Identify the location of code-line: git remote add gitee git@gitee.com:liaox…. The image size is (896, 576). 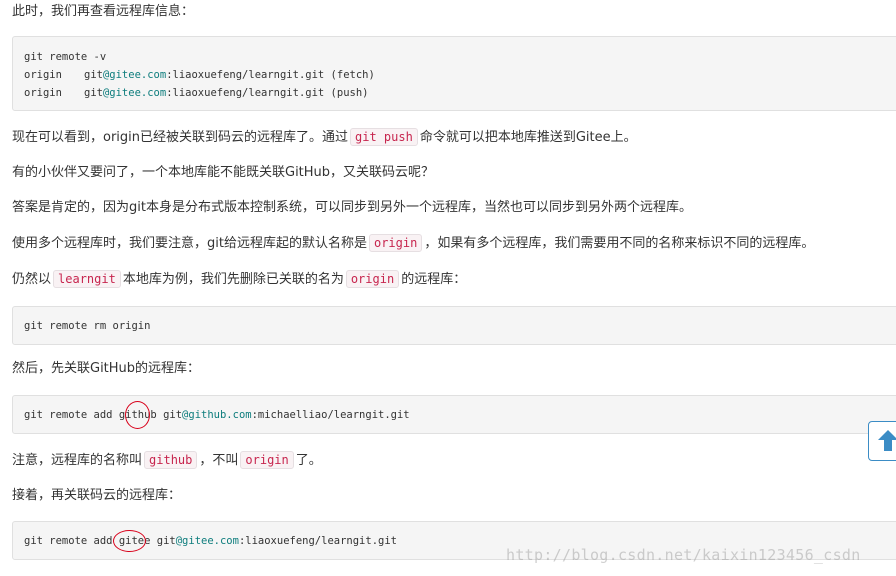
(210, 541).